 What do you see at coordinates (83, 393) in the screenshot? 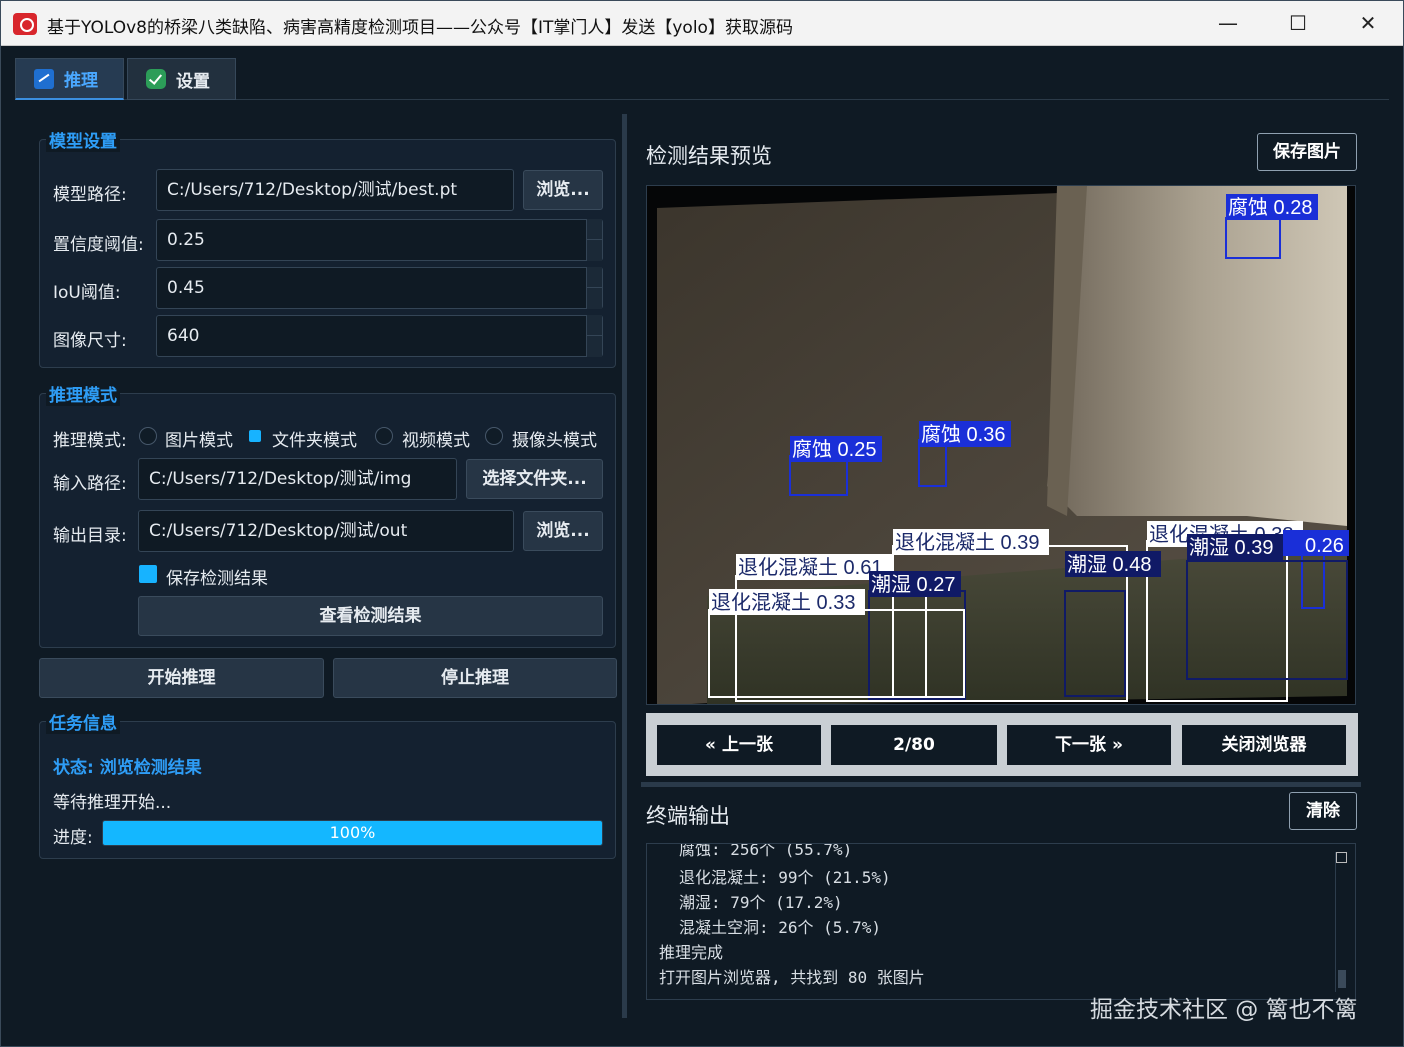
I see `inference-mode-title: 推理模式` at bounding box center [83, 393].